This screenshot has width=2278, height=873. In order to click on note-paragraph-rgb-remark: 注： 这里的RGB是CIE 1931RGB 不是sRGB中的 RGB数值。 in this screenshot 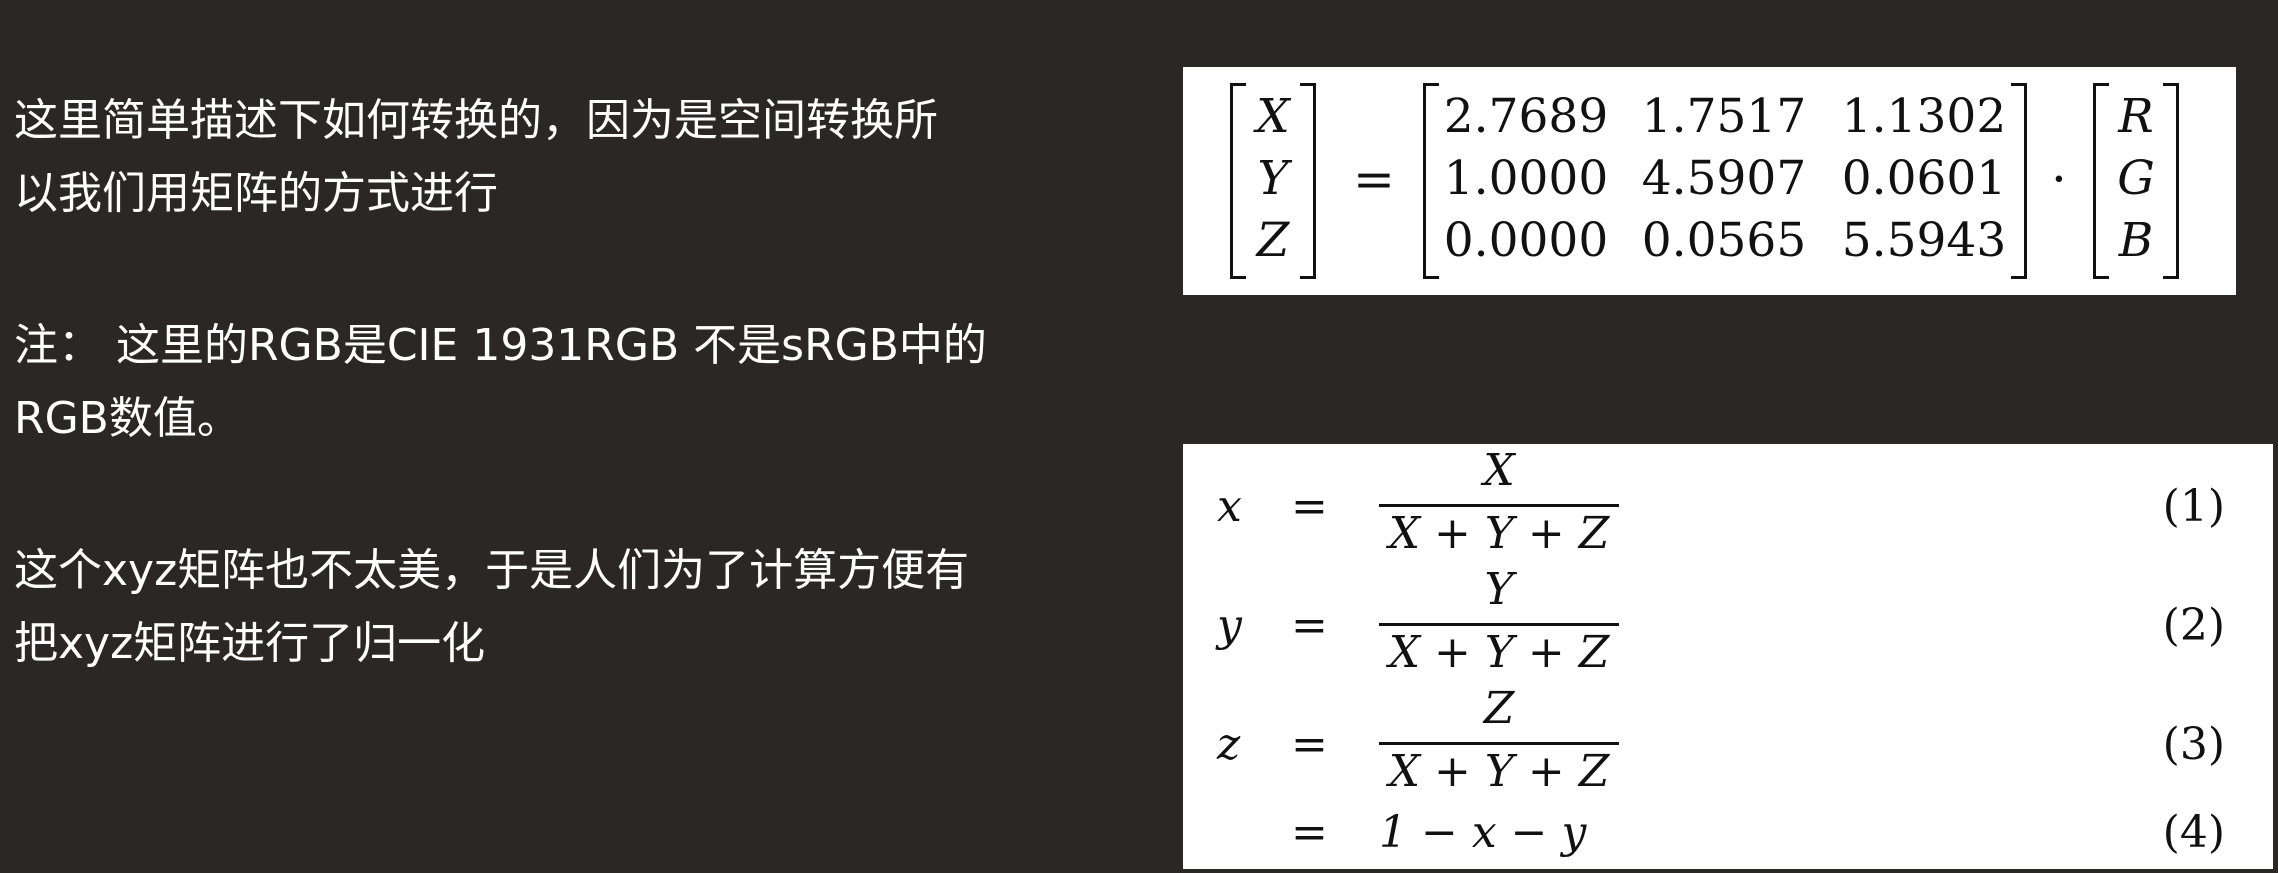, I will do `click(534, 382)`.